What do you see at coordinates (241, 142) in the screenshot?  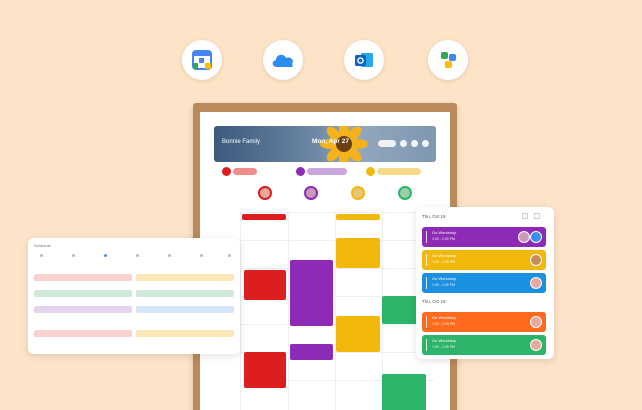 I see `calendar-title: Bonnie Family` at bounding box center [241, 142].